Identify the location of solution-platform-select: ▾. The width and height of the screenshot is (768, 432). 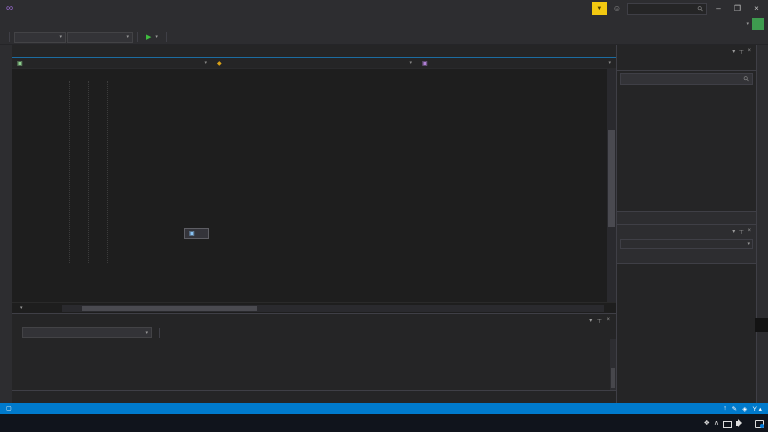
(100, 37).